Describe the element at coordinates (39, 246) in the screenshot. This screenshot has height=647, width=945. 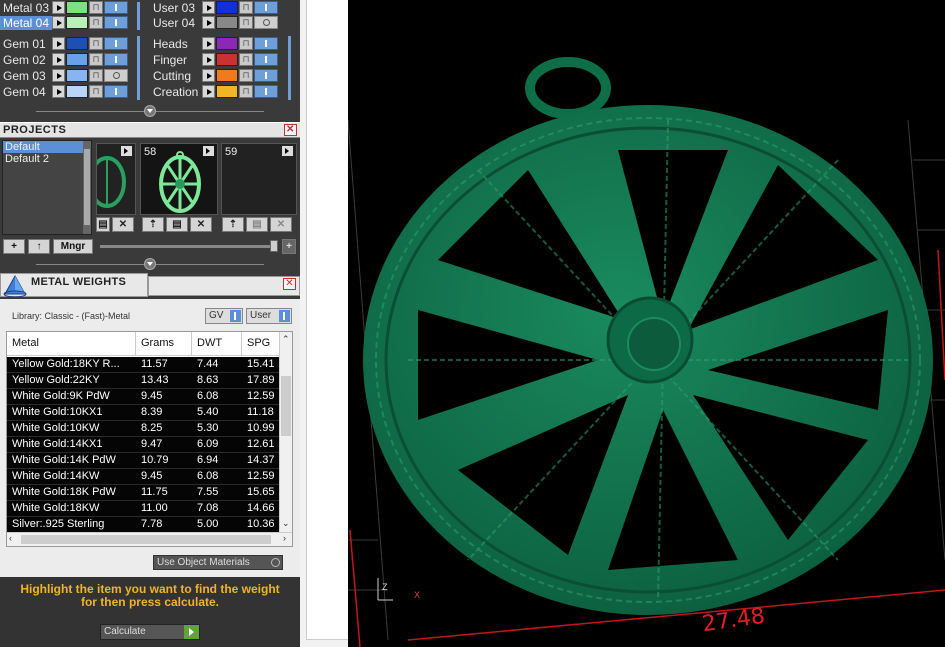
I see `move-up-button: ↑` at that location.